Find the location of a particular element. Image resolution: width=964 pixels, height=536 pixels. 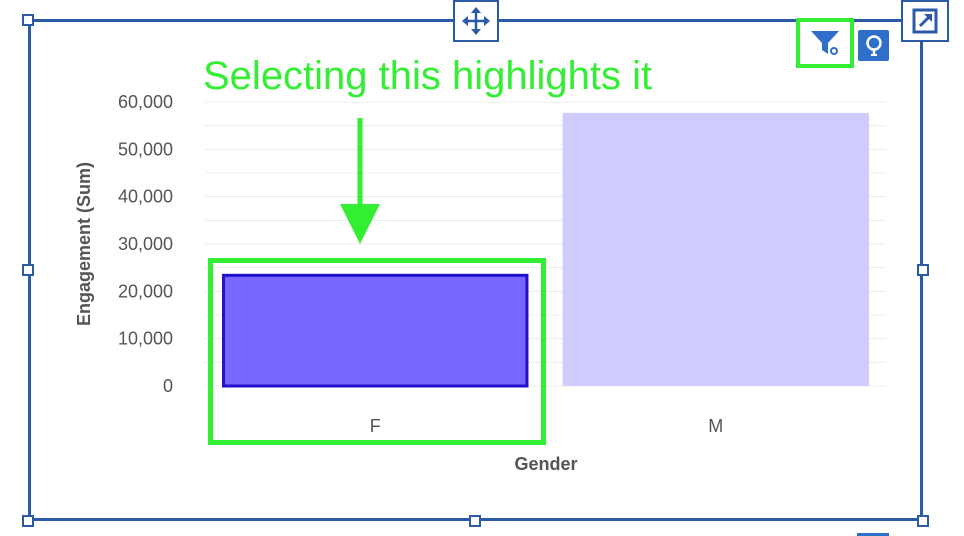

filter-button is located at coordinates (825, 43).